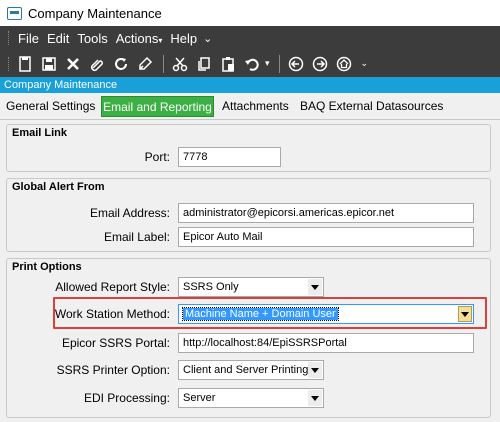  What do you see at coordinates (9, 38) in the screenshot?
I see `grip-handle` at bounding box center [9, 38].